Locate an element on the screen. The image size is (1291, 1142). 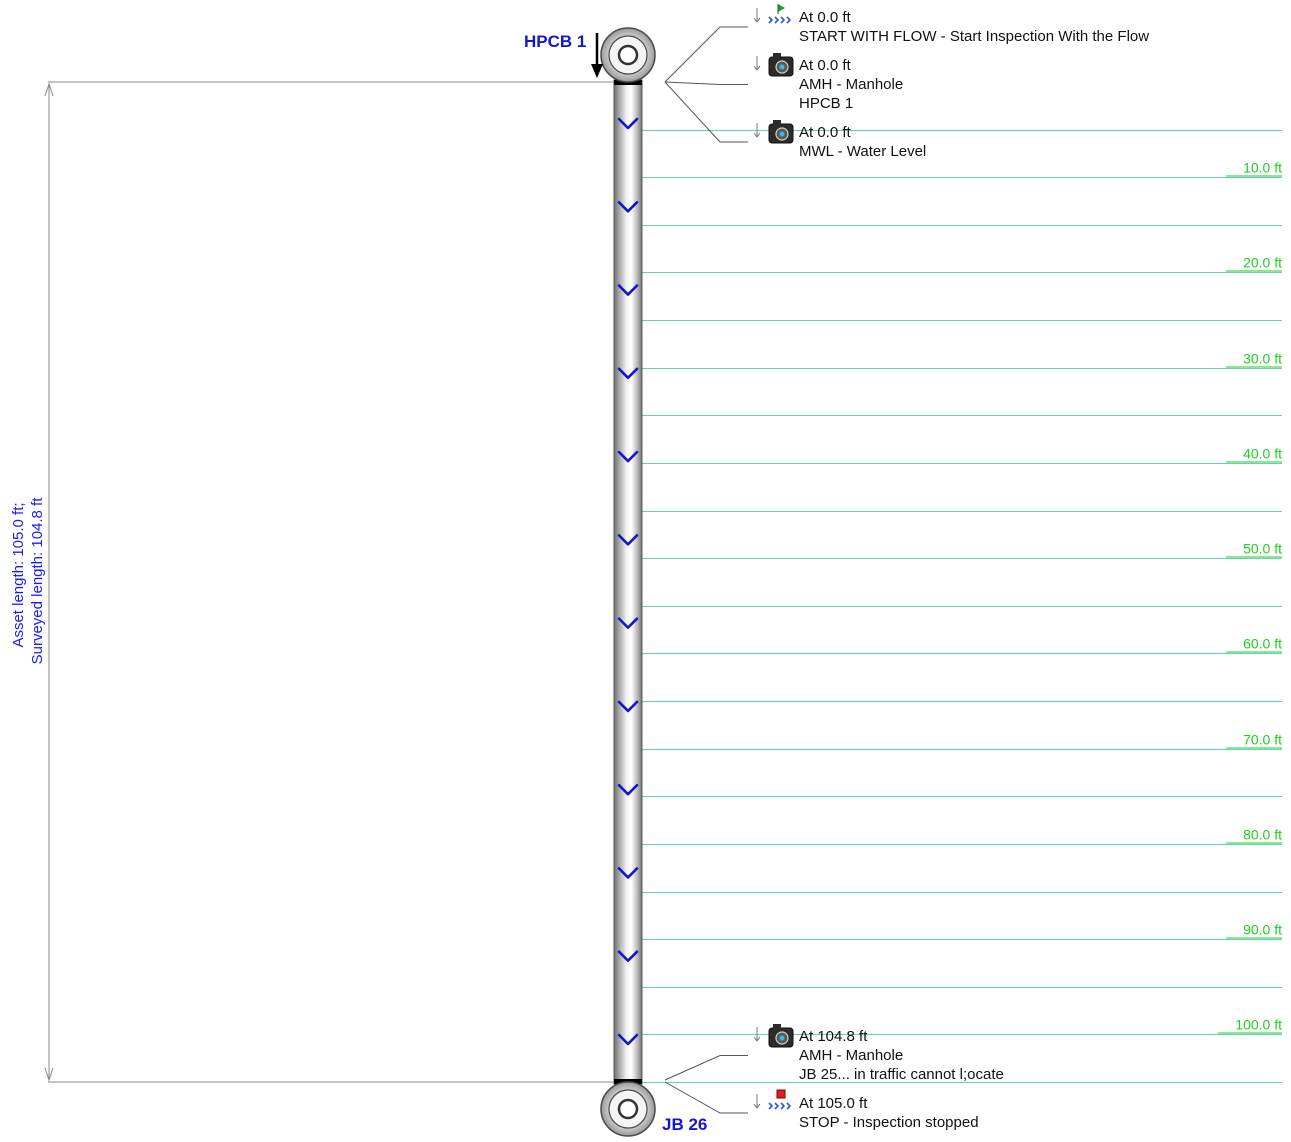
ruler-label: 70.0 ft is located at coordinates (1262, 740).